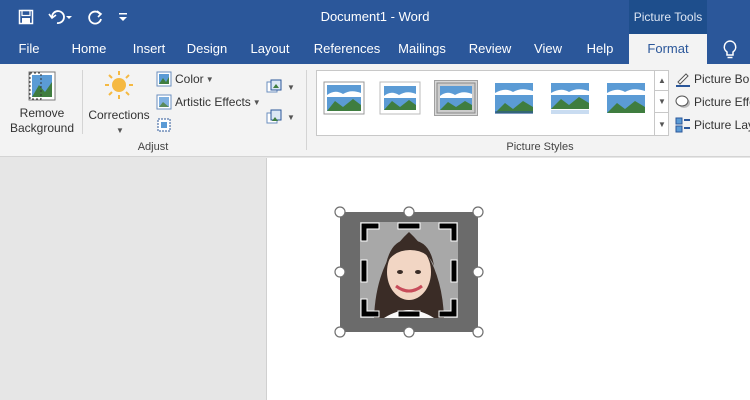 Image resolution: width=750 pixels, height=400 pixels. What do you see at coordinates (668, 49) in the screenshot?
I see `tab-format: Format` at bounding box center [668, 49].